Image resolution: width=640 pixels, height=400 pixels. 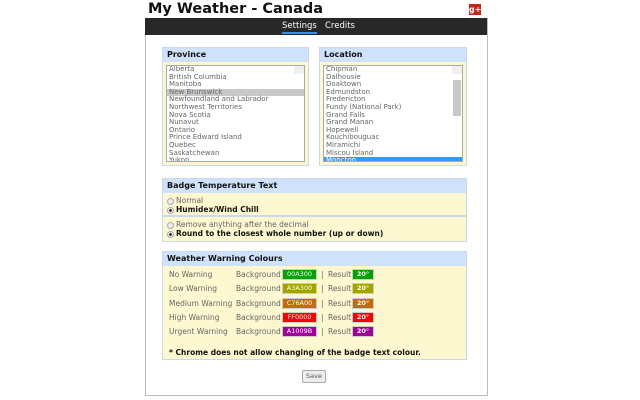 I want to click on list-item: Yukon, so click(x=235, y=159).